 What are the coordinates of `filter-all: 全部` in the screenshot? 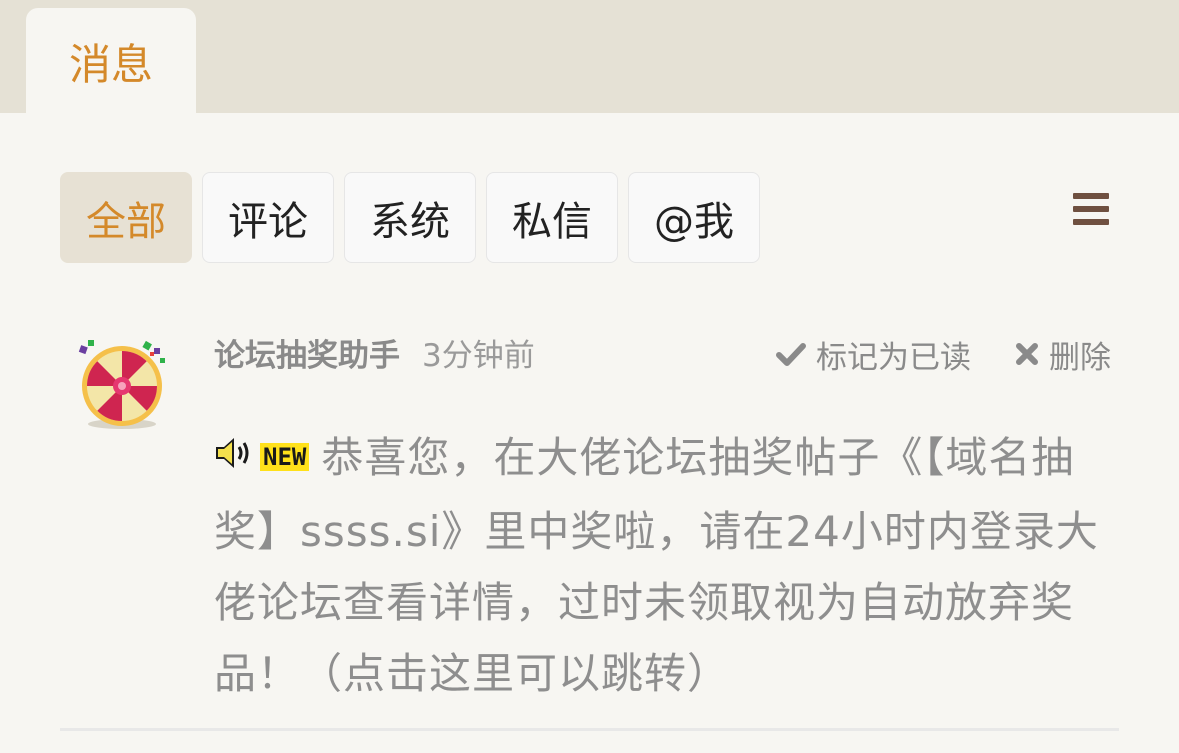 It's located at (126, 217).